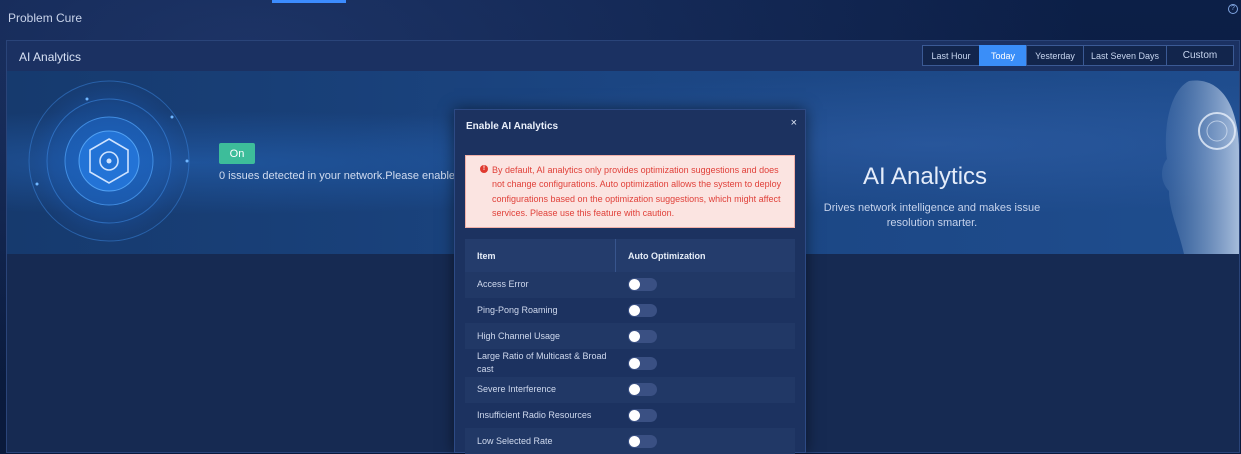 The width and height of the screenshot is (1241, 454). I want to click on hero-title: AI Analytics, so click(925, 176).